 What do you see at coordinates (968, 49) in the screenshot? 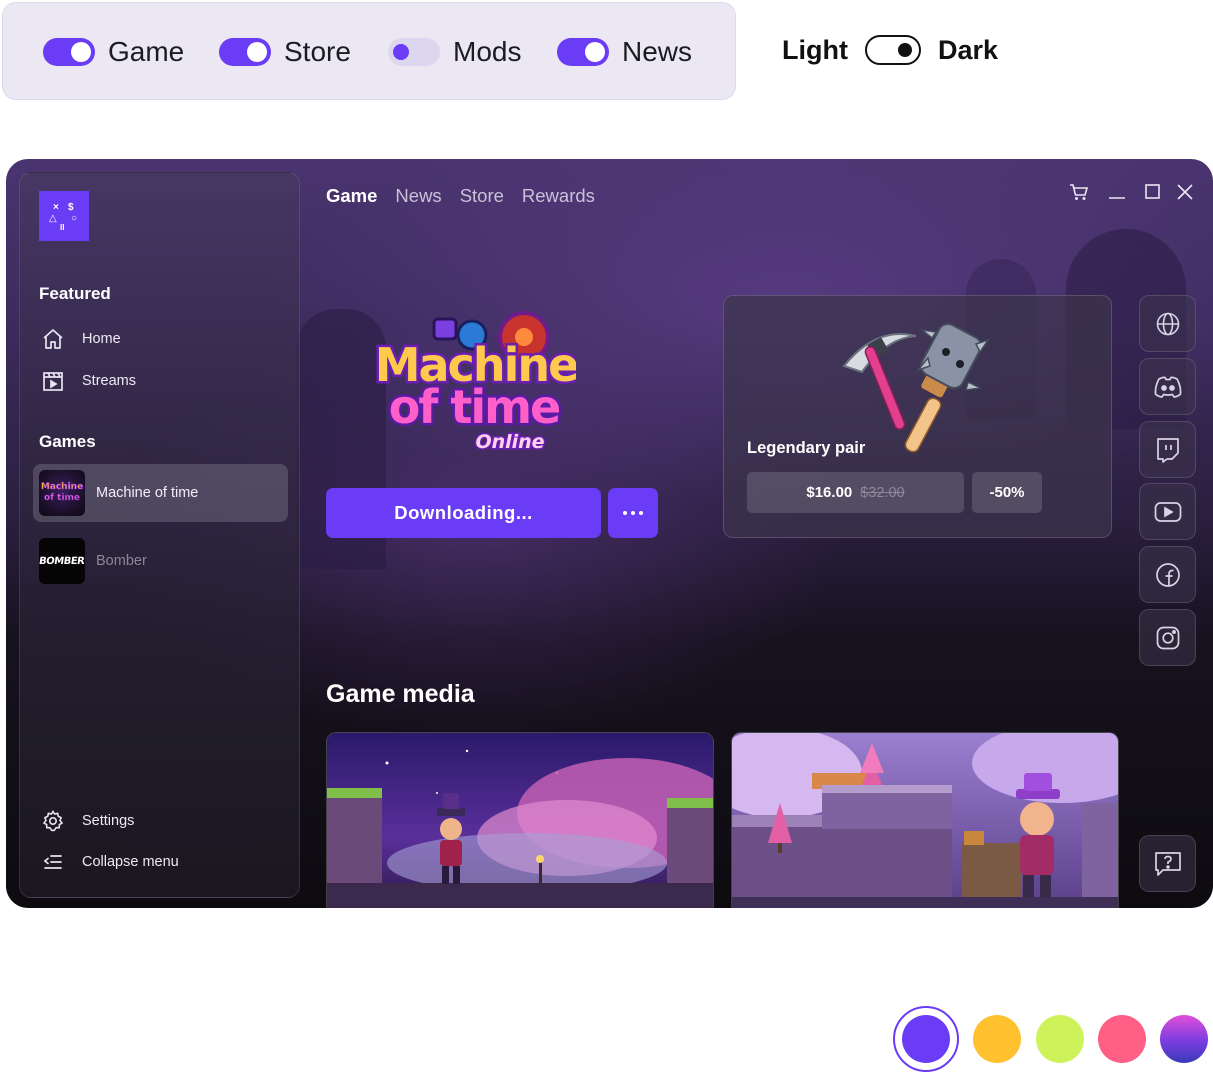
I see `theme-dark-label: Dark` at bounding box center [968, 49].